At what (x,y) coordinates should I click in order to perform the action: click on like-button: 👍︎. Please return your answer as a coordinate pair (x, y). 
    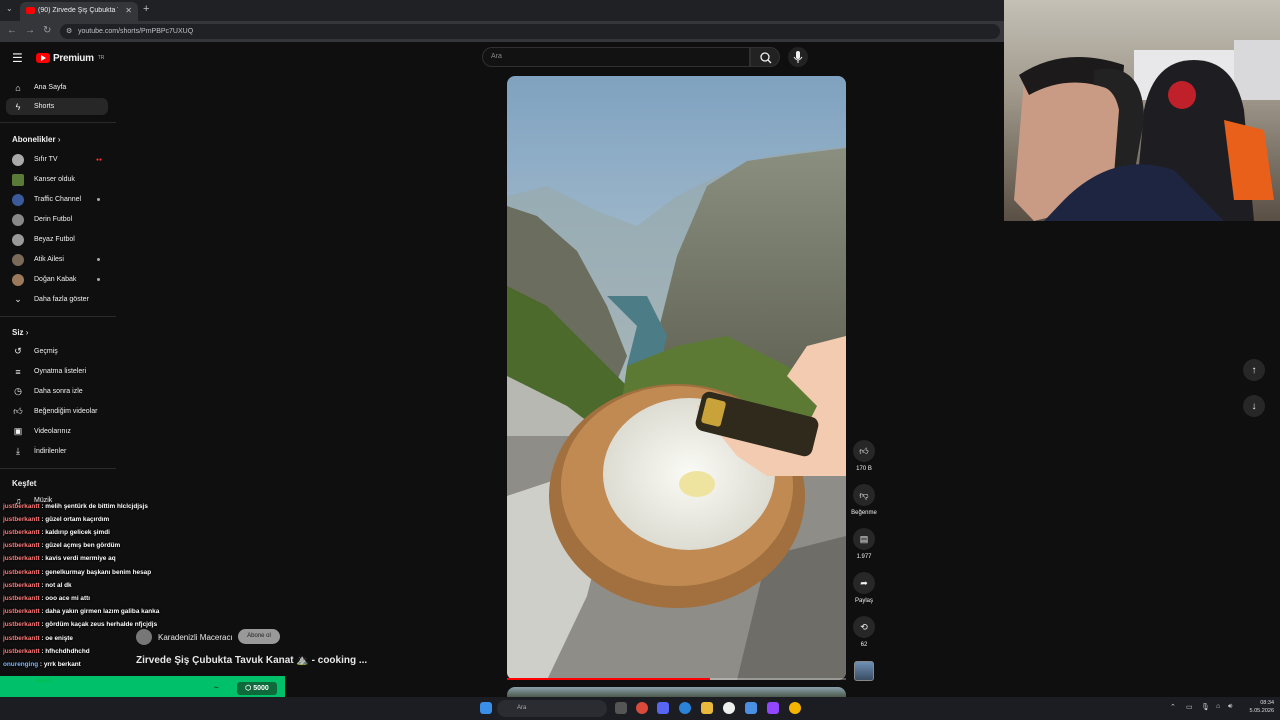
    Looking at the image, I should click on (864, 451).